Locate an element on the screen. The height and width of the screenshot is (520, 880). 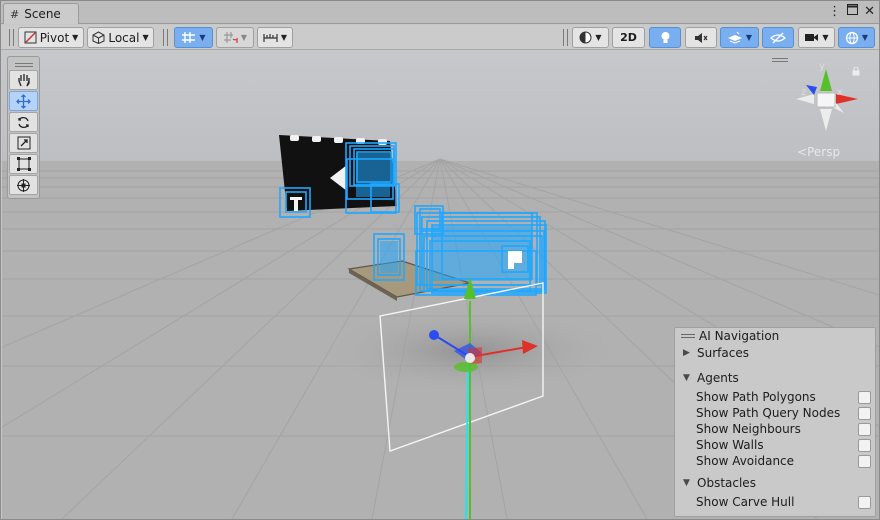
gizmo-center is located at coordinates (470, 358).